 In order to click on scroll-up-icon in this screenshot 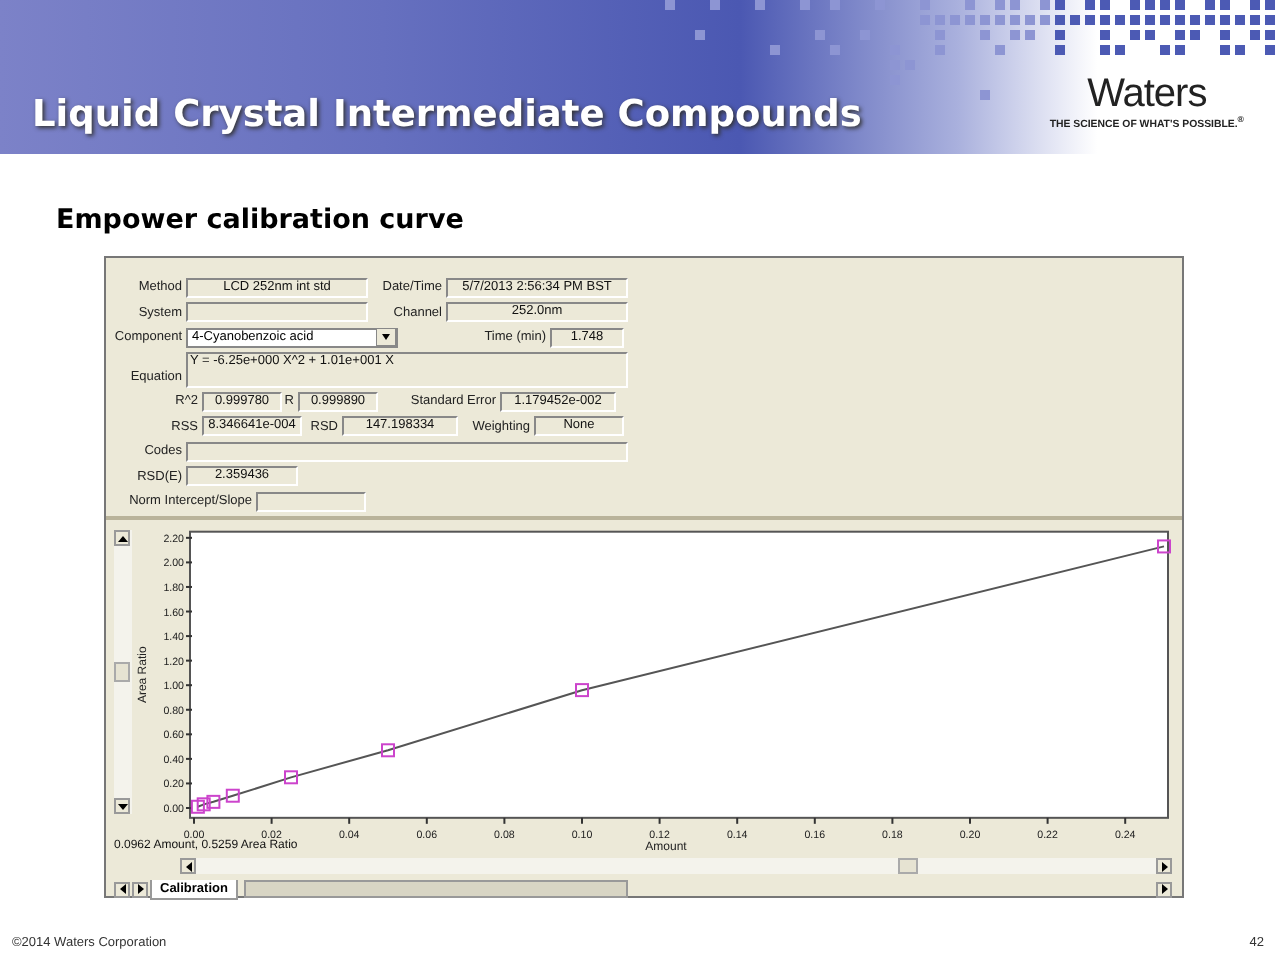, I will do `click(122, 538)`.